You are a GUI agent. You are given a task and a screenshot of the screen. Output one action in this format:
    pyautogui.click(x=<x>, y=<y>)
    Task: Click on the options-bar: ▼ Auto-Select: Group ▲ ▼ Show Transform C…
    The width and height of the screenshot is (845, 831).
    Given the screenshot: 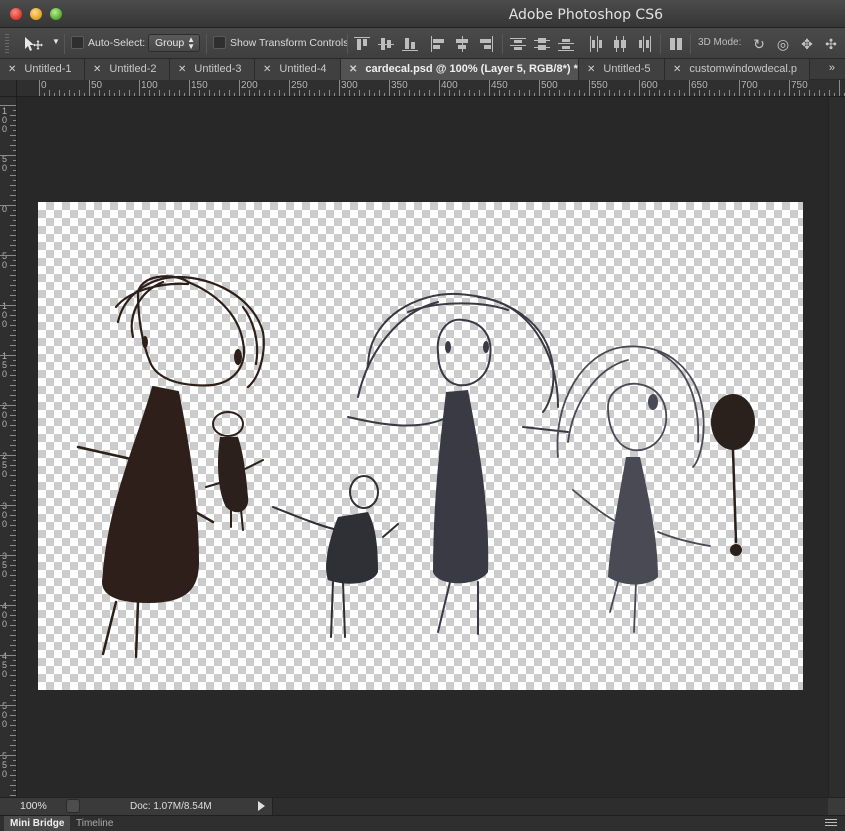 What is the action you would take?
    pyautogui.click(x=422, y=43)
    